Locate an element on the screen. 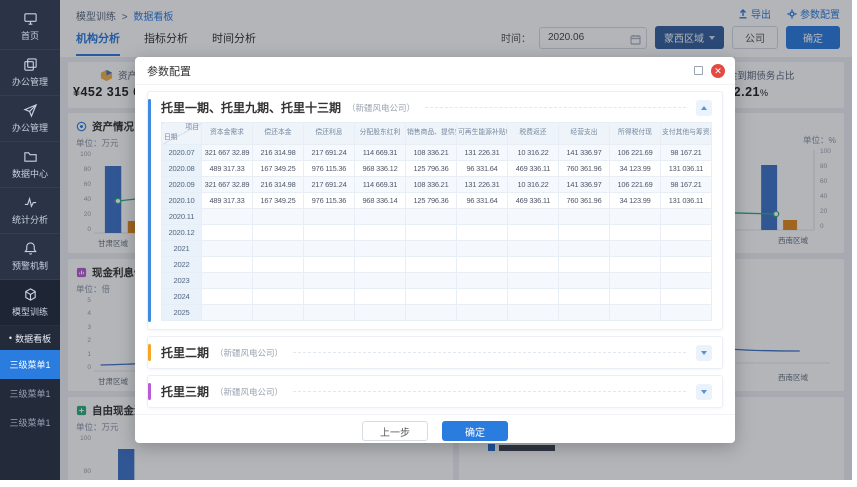  sidebar-subitem-3: 三级菜单1 is located at coordinates (30, 422).